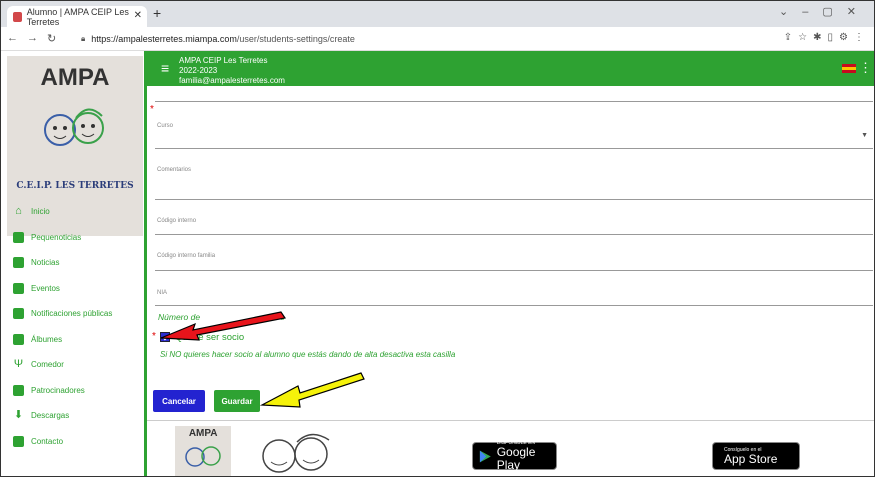 The width and height of the screenshot is (875, 477). I want to click on kids-sketch-icon, so click(296, 453).